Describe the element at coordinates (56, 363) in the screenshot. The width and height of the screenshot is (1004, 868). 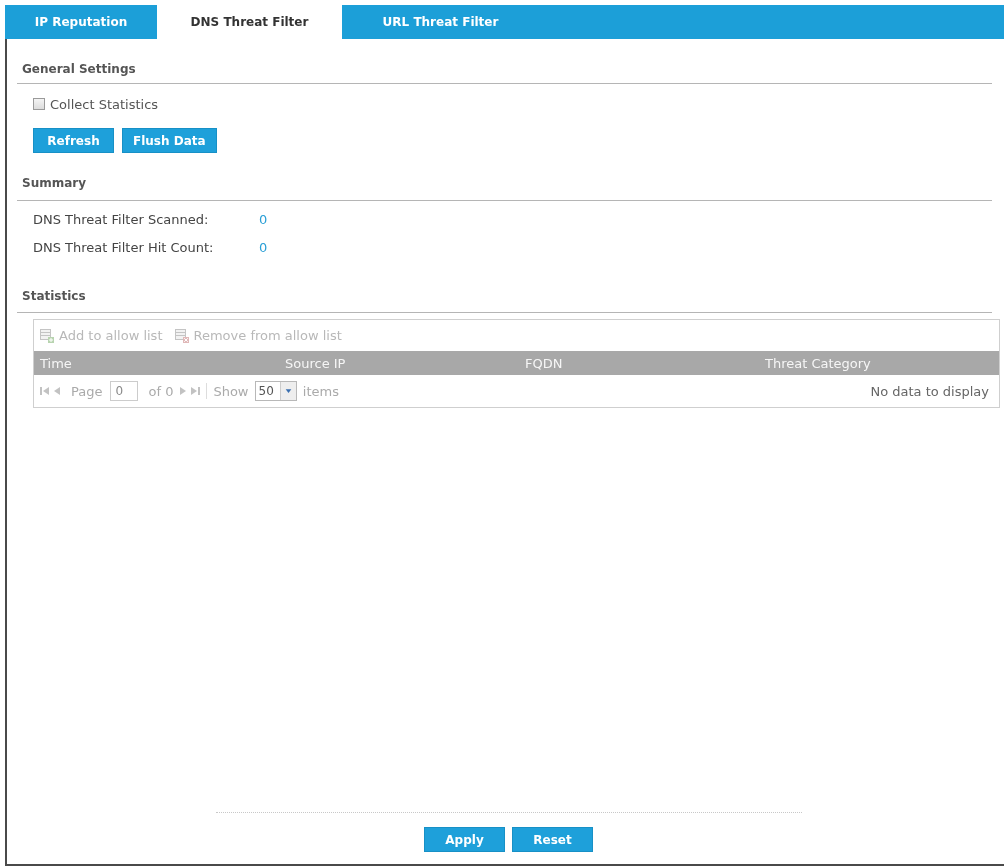
I see `column-header: Time` at that location.